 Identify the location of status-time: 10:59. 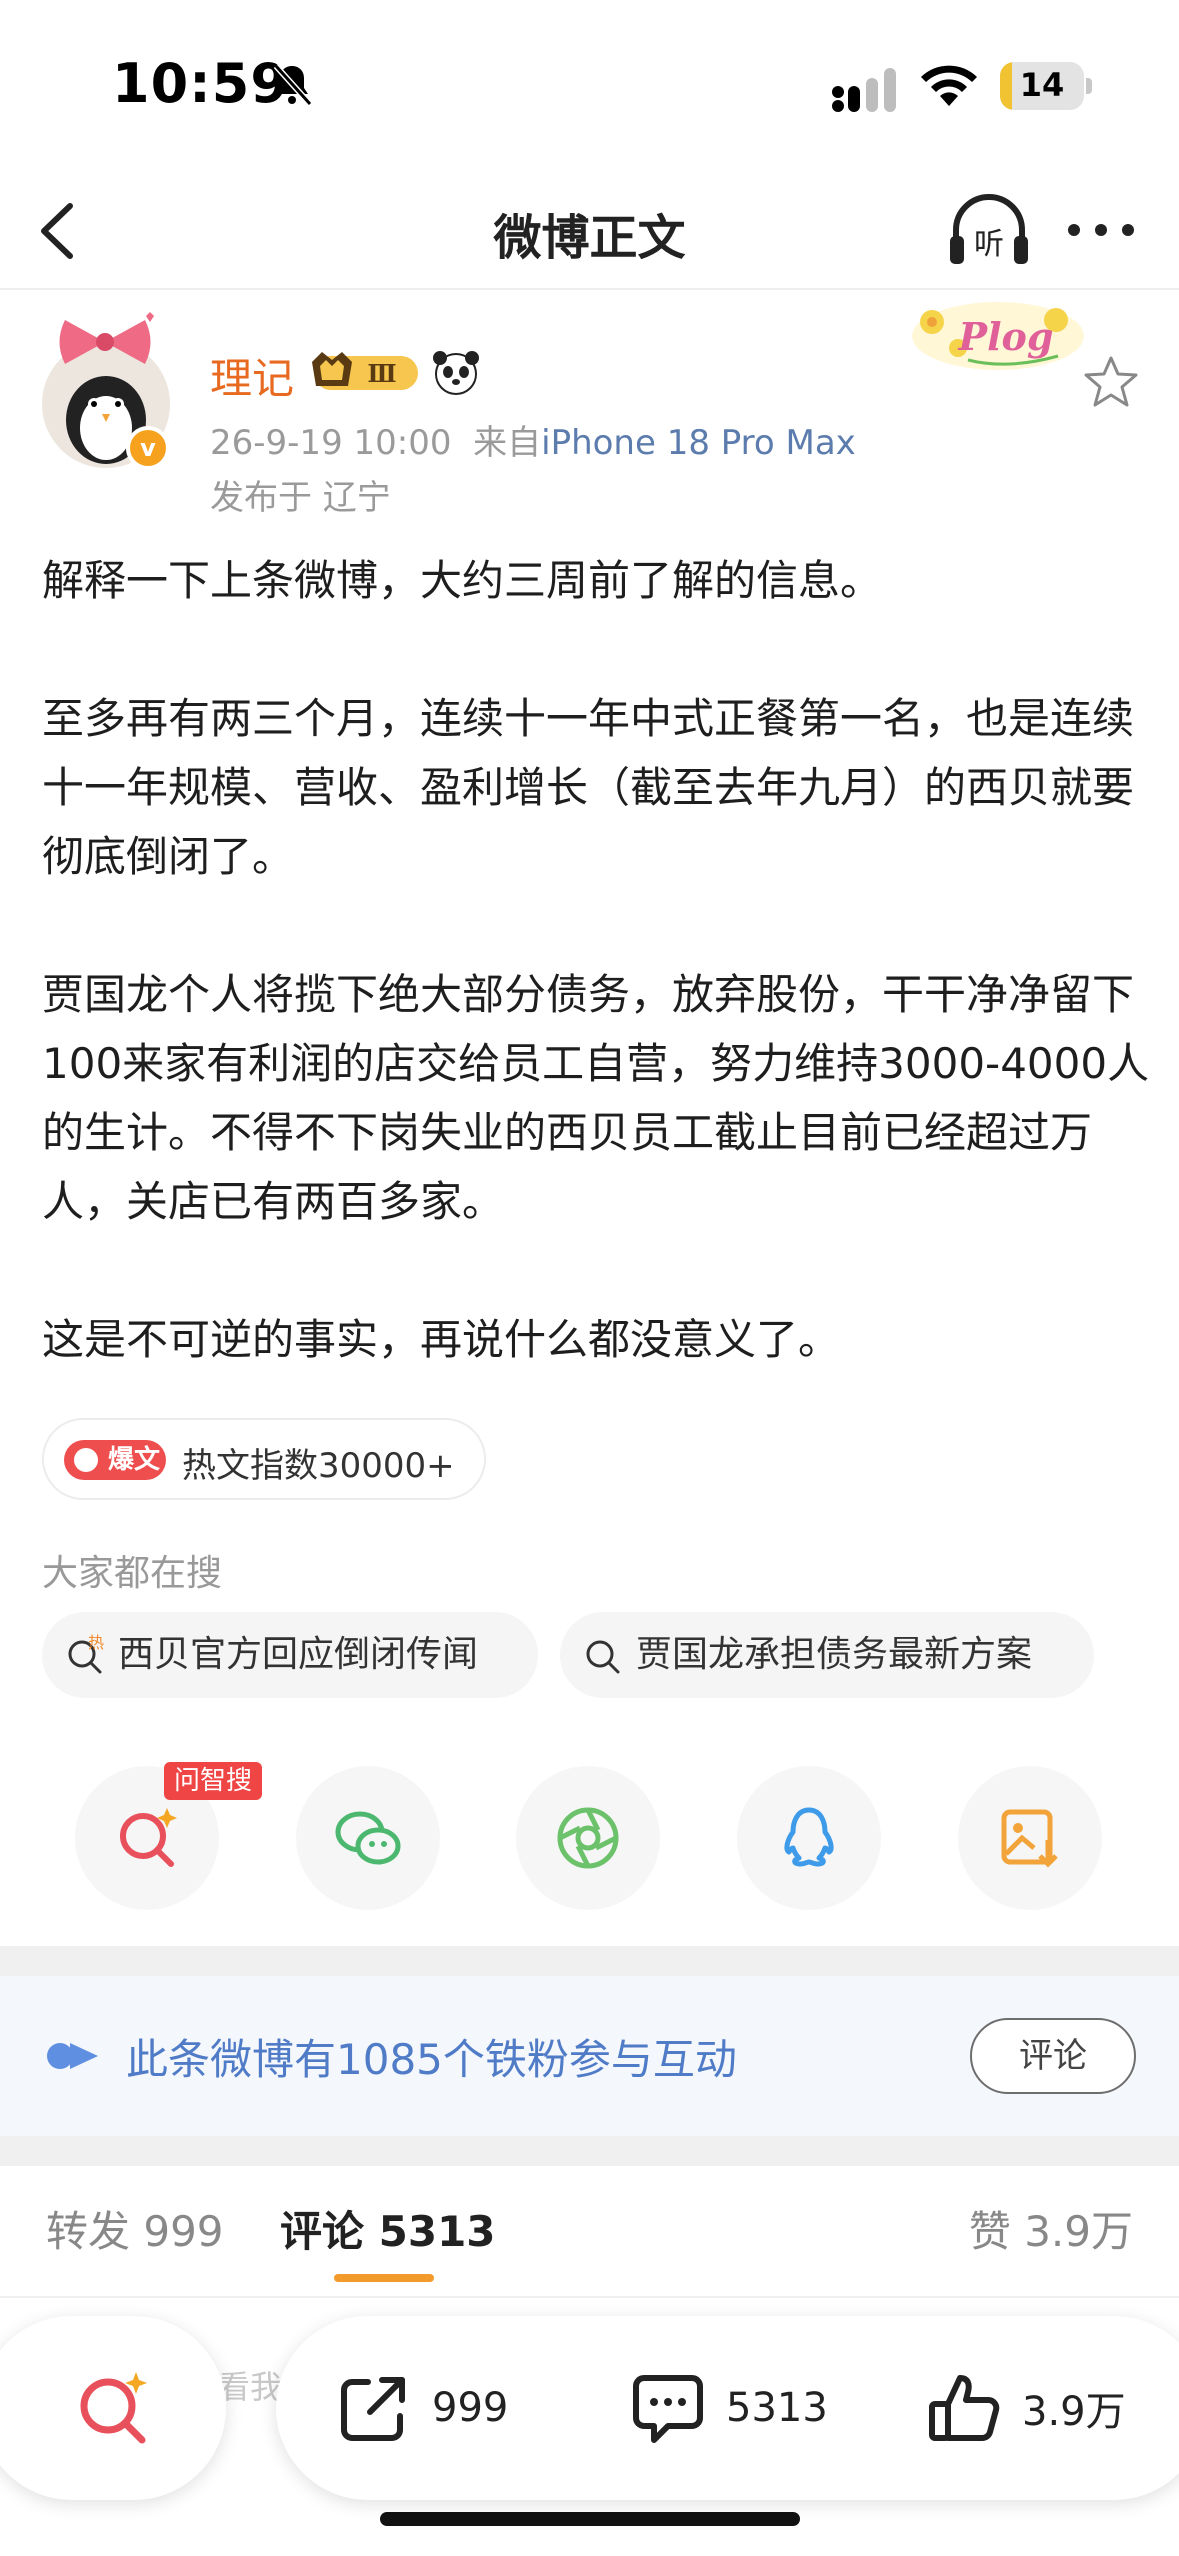
(200, 83).